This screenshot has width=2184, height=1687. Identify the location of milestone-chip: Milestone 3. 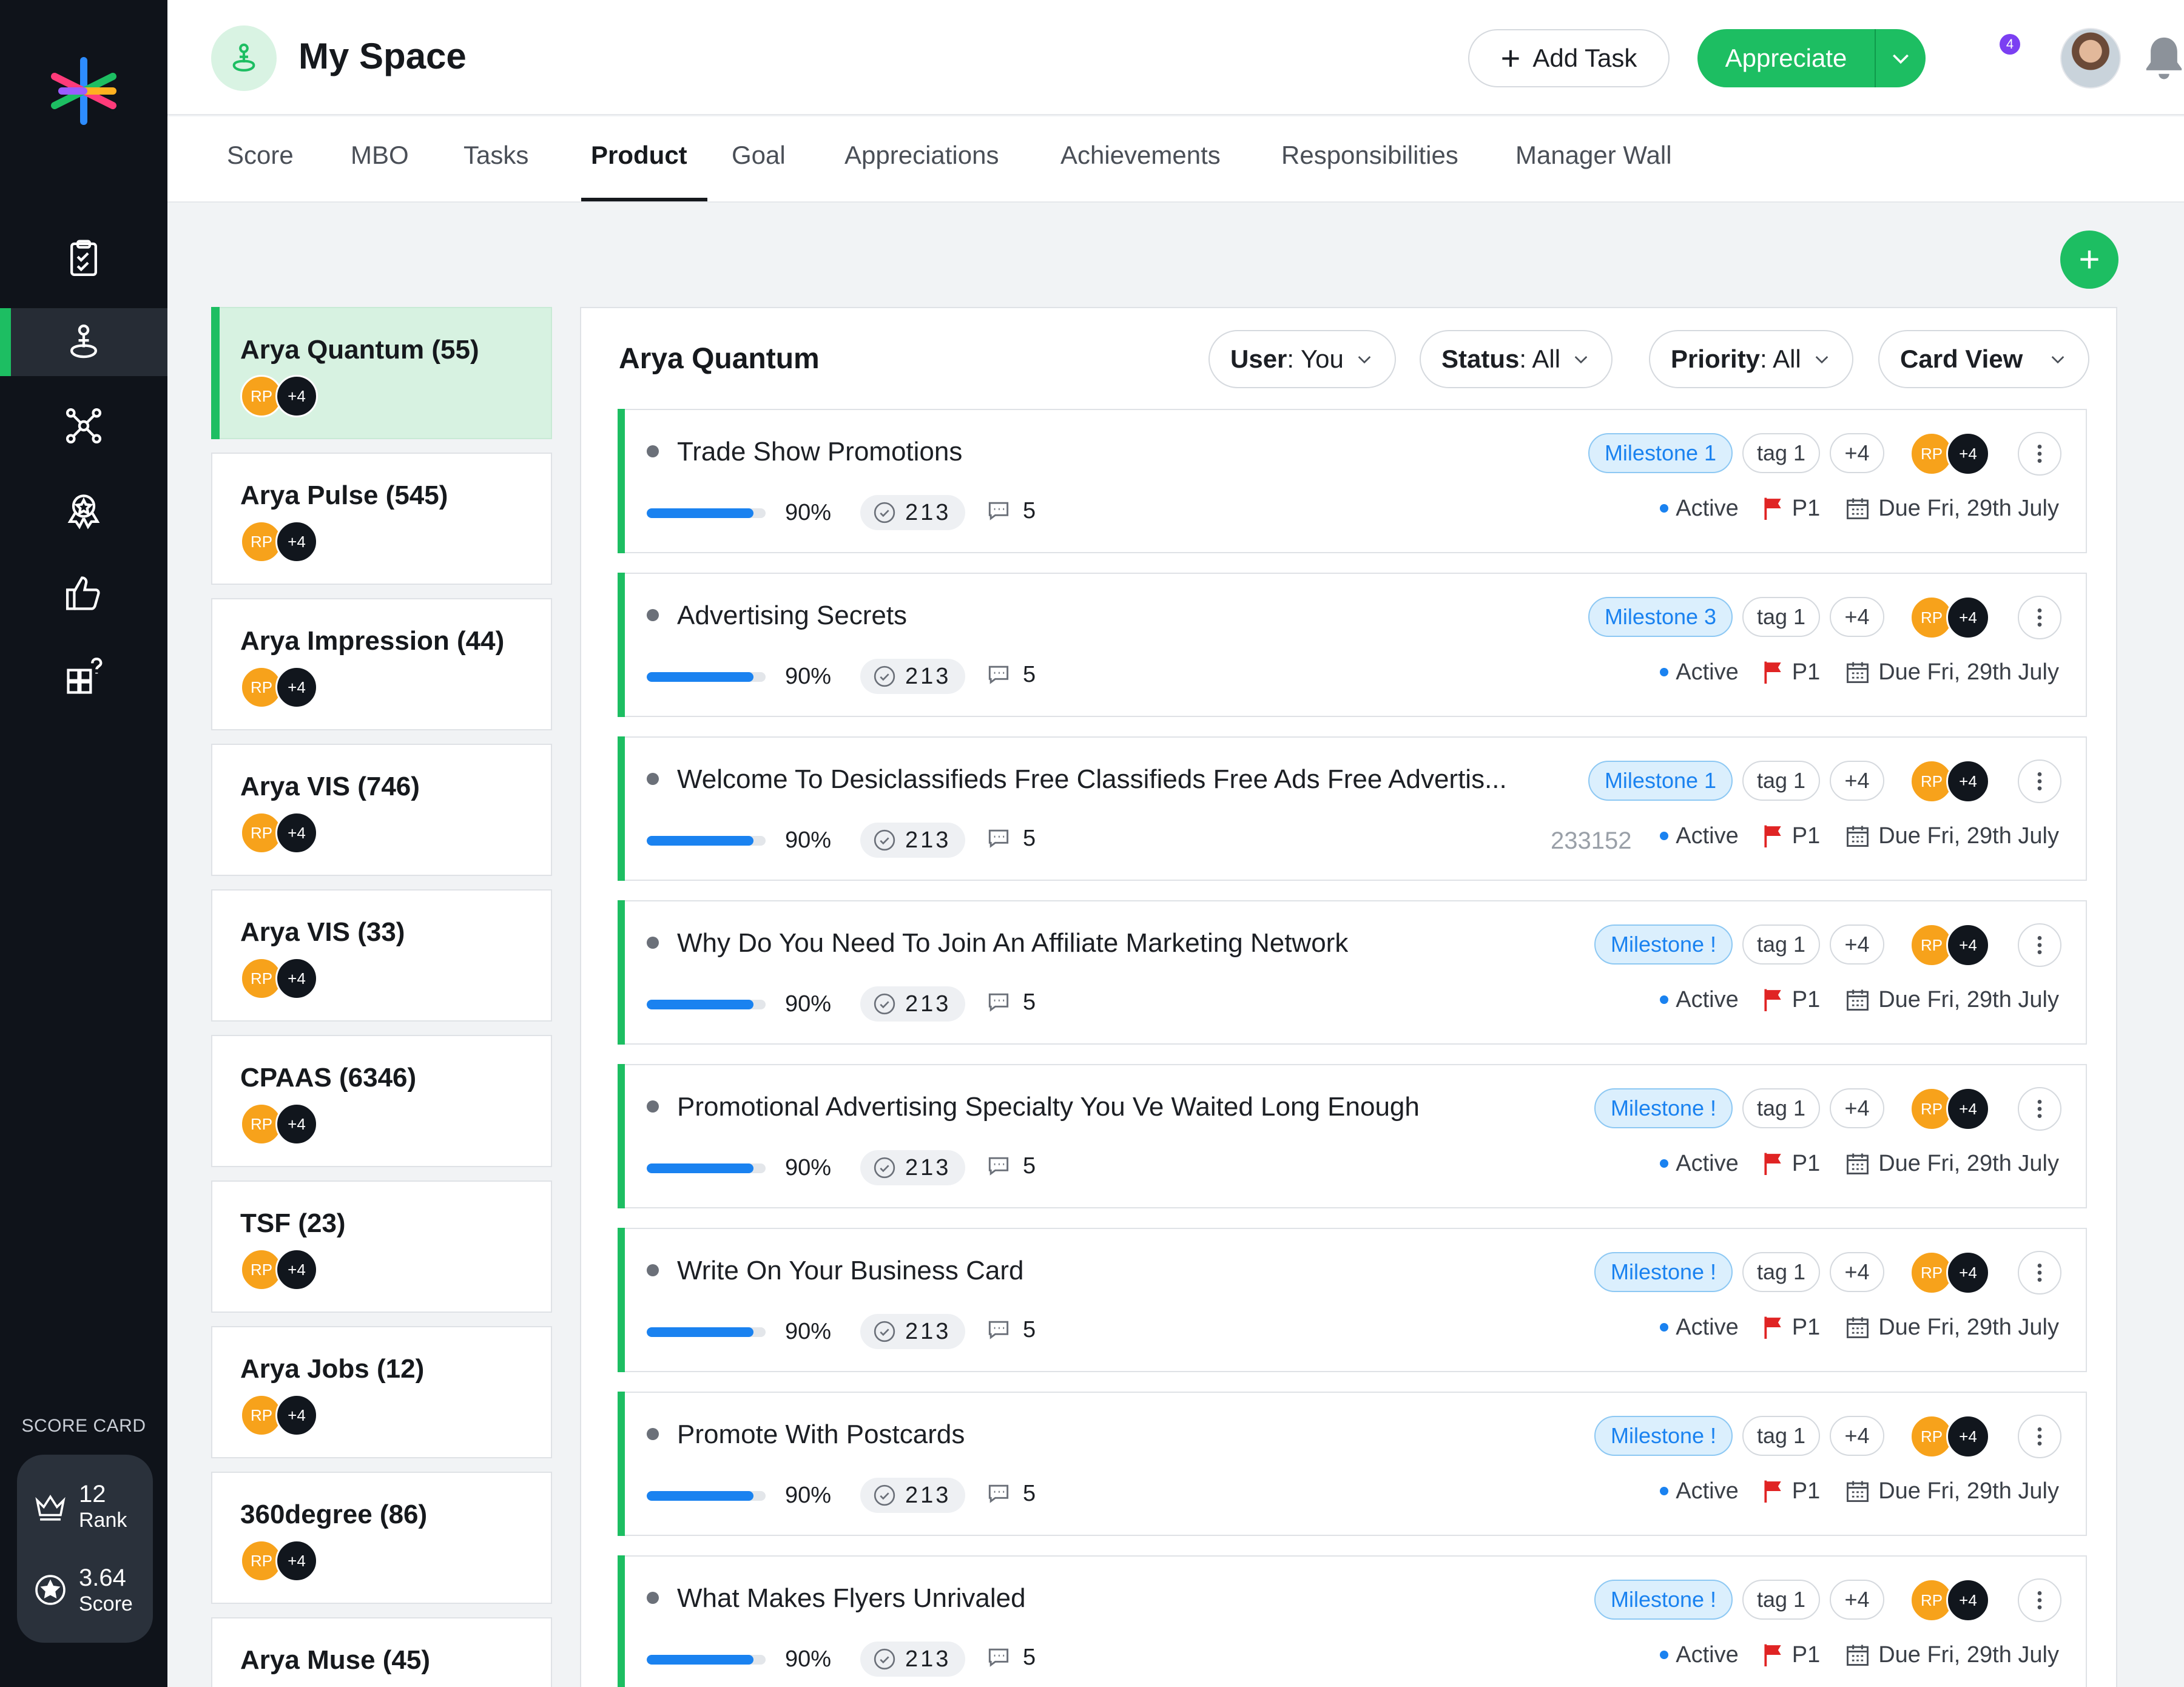
(1660, 617).